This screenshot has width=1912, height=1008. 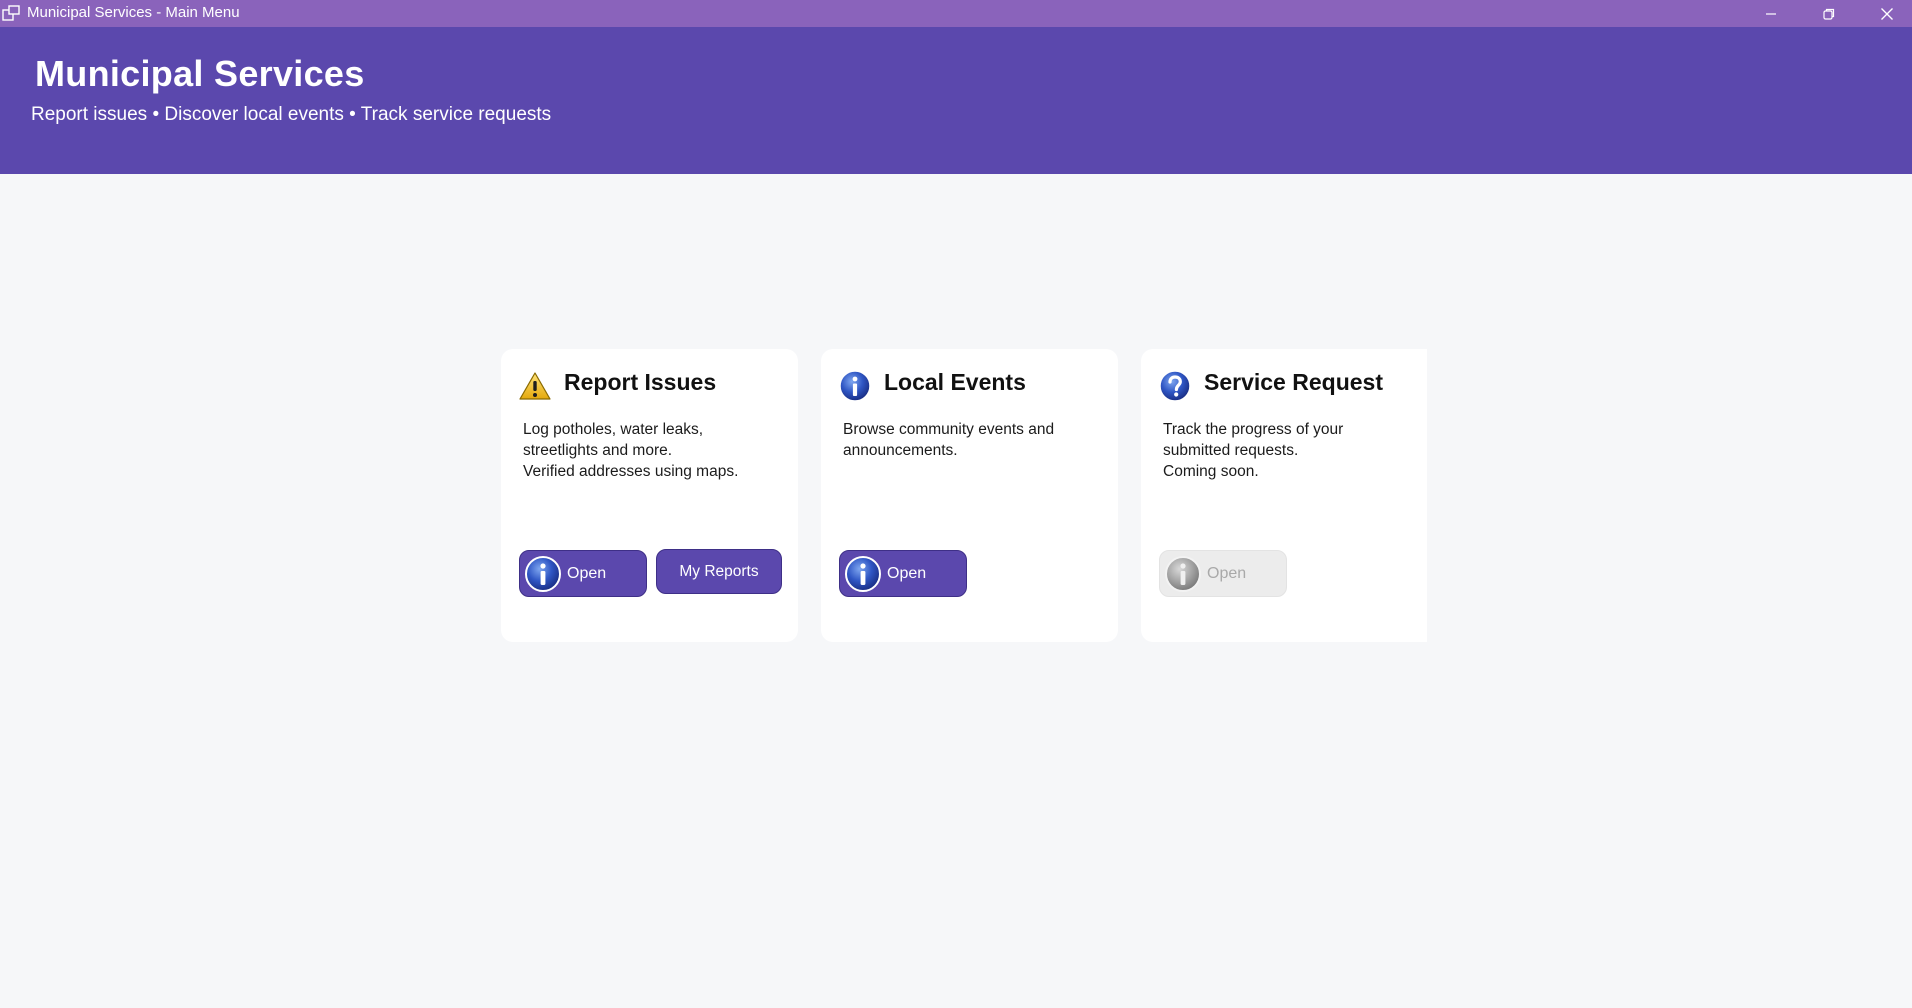 I want to click on restore-icon, so click(x=1829, y=14).